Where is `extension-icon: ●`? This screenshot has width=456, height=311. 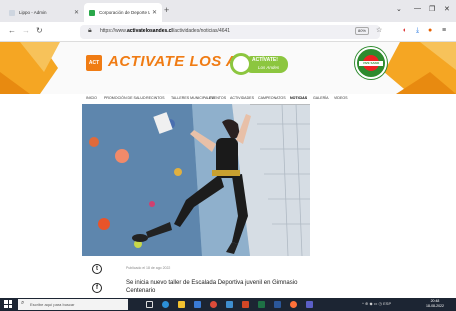 extension-icon: ● is located at coordinates (430, 30).